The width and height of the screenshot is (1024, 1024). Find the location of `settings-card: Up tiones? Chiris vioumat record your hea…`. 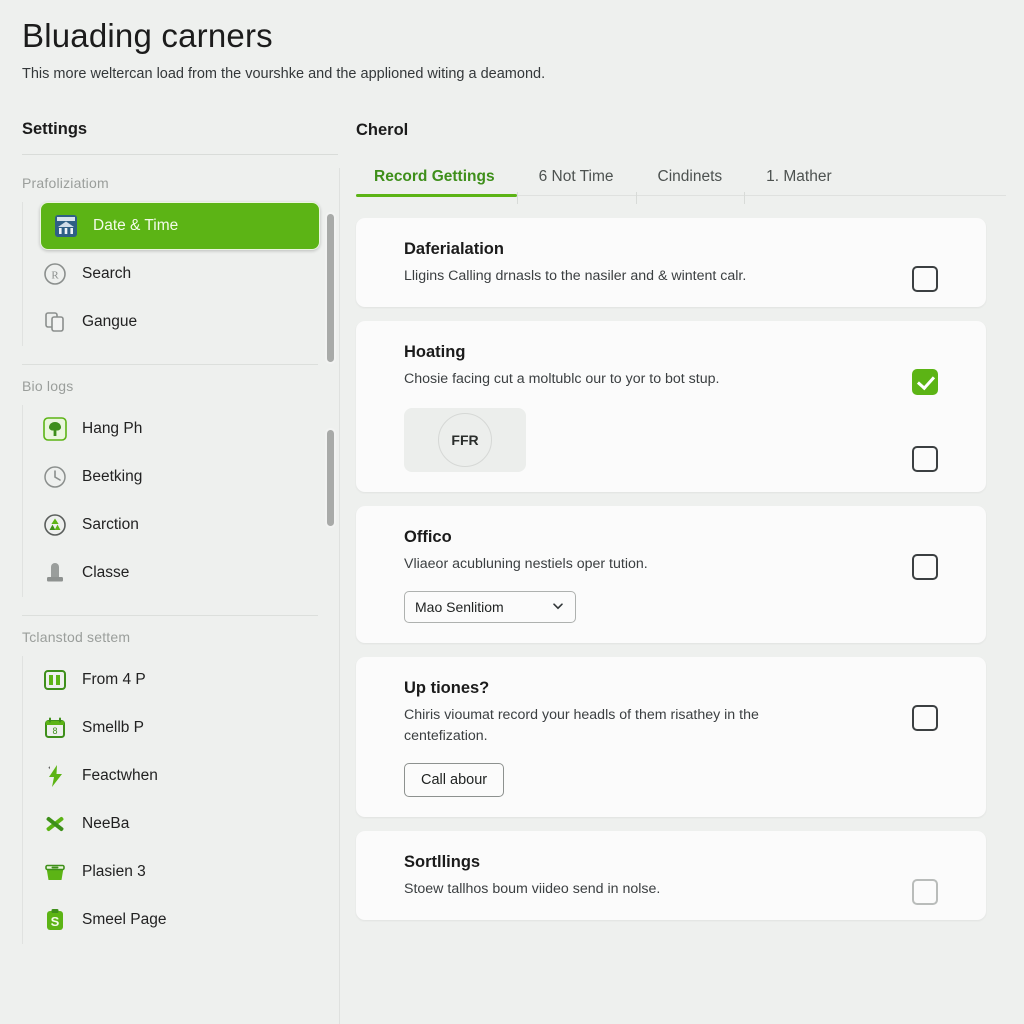

settings-card: Up tiones? Chiris vioumat record your hea… is located at coordinates (671, 737).